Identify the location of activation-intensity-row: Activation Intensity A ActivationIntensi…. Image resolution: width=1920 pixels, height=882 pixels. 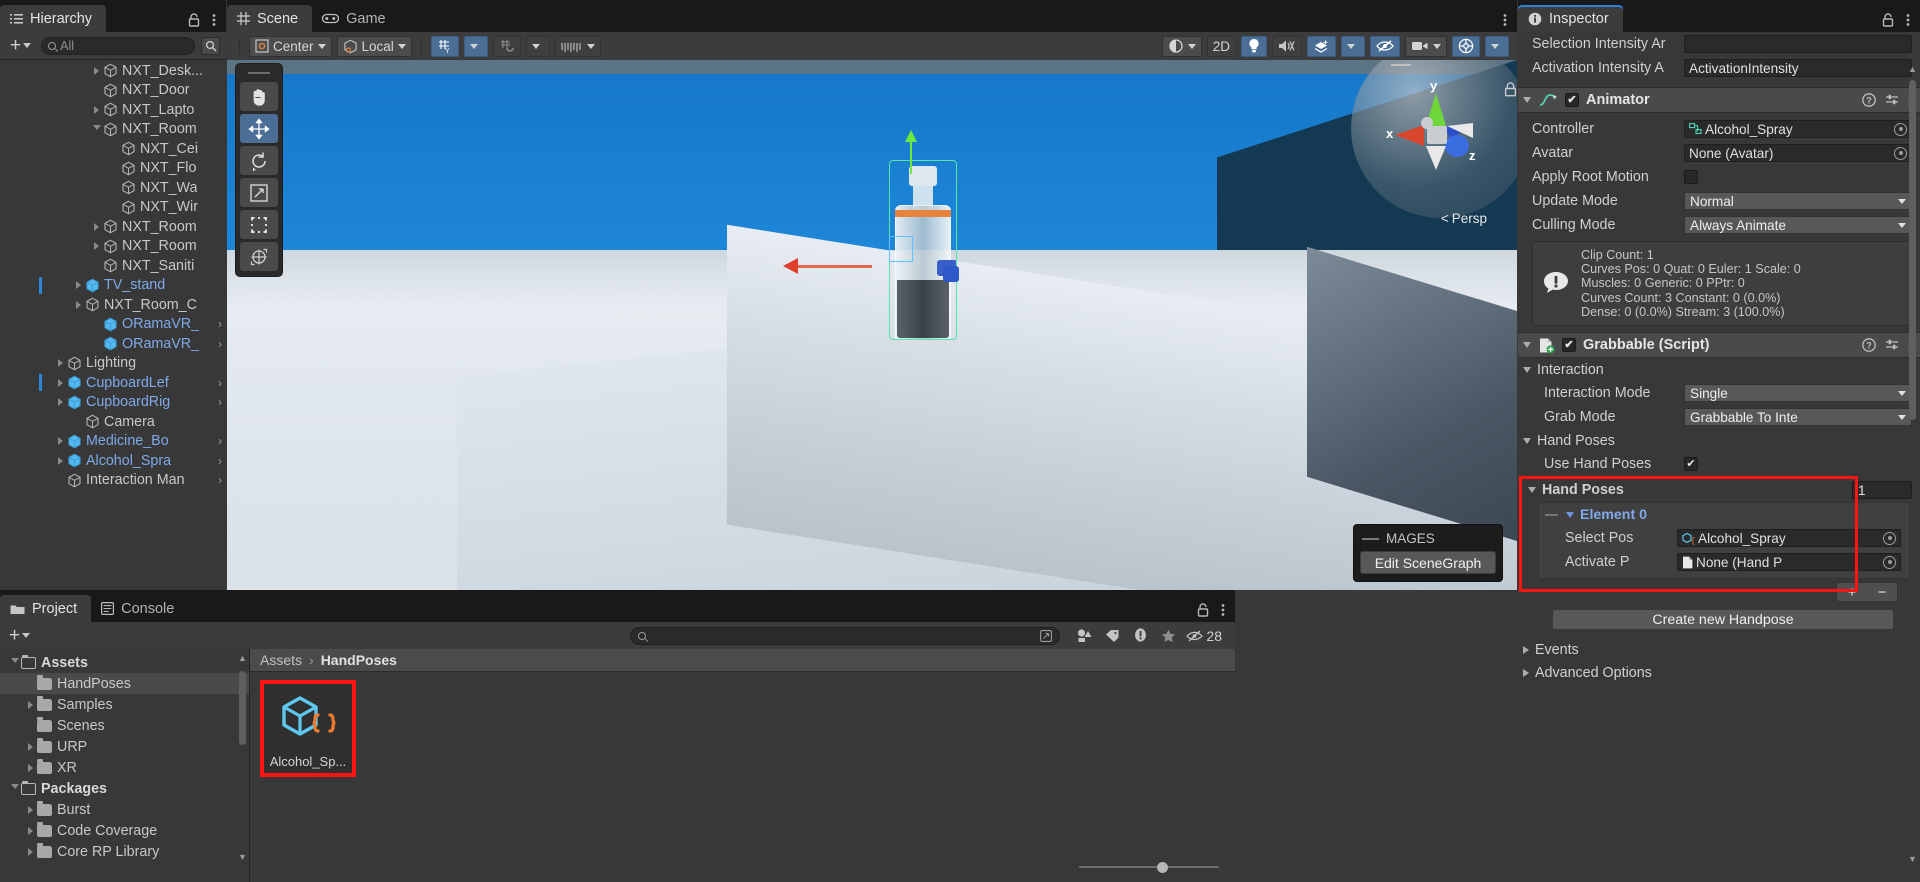
(1719, 68).